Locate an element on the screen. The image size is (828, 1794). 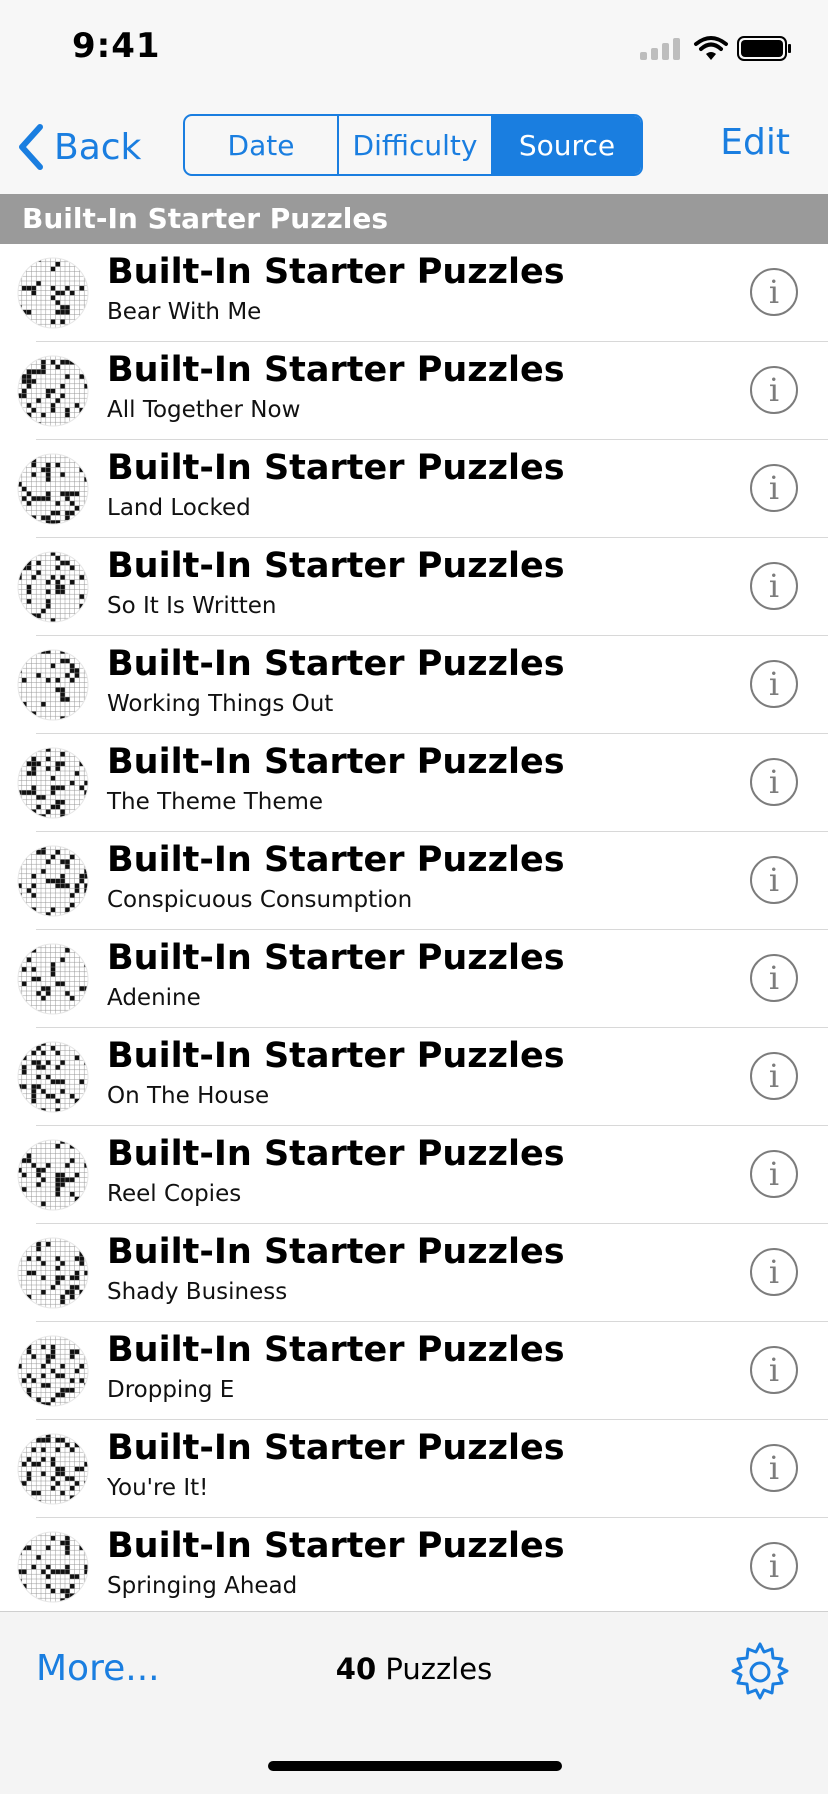
status-bar: 9:41 is located at coordinates (414, 50).